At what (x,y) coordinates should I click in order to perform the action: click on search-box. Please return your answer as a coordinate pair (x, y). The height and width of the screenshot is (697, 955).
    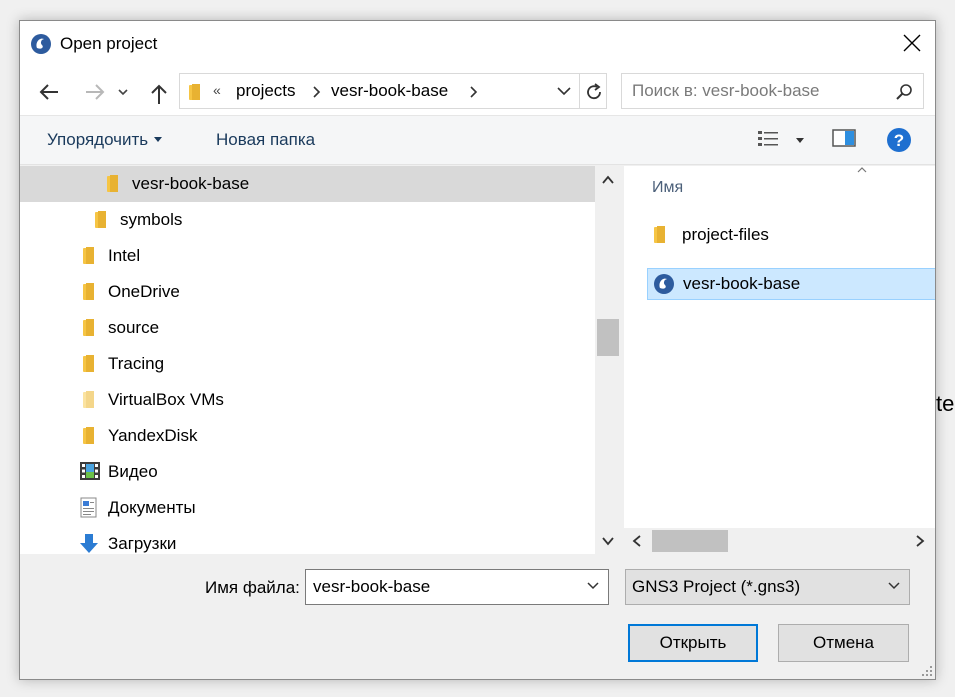
    Looking at the image, I should click on (772, 91).